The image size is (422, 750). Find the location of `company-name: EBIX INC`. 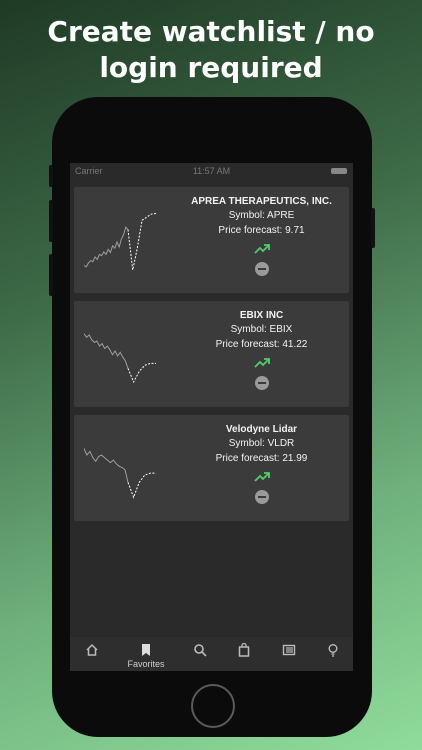

company-name: EBIX INC is located at coordinates (261, 315).